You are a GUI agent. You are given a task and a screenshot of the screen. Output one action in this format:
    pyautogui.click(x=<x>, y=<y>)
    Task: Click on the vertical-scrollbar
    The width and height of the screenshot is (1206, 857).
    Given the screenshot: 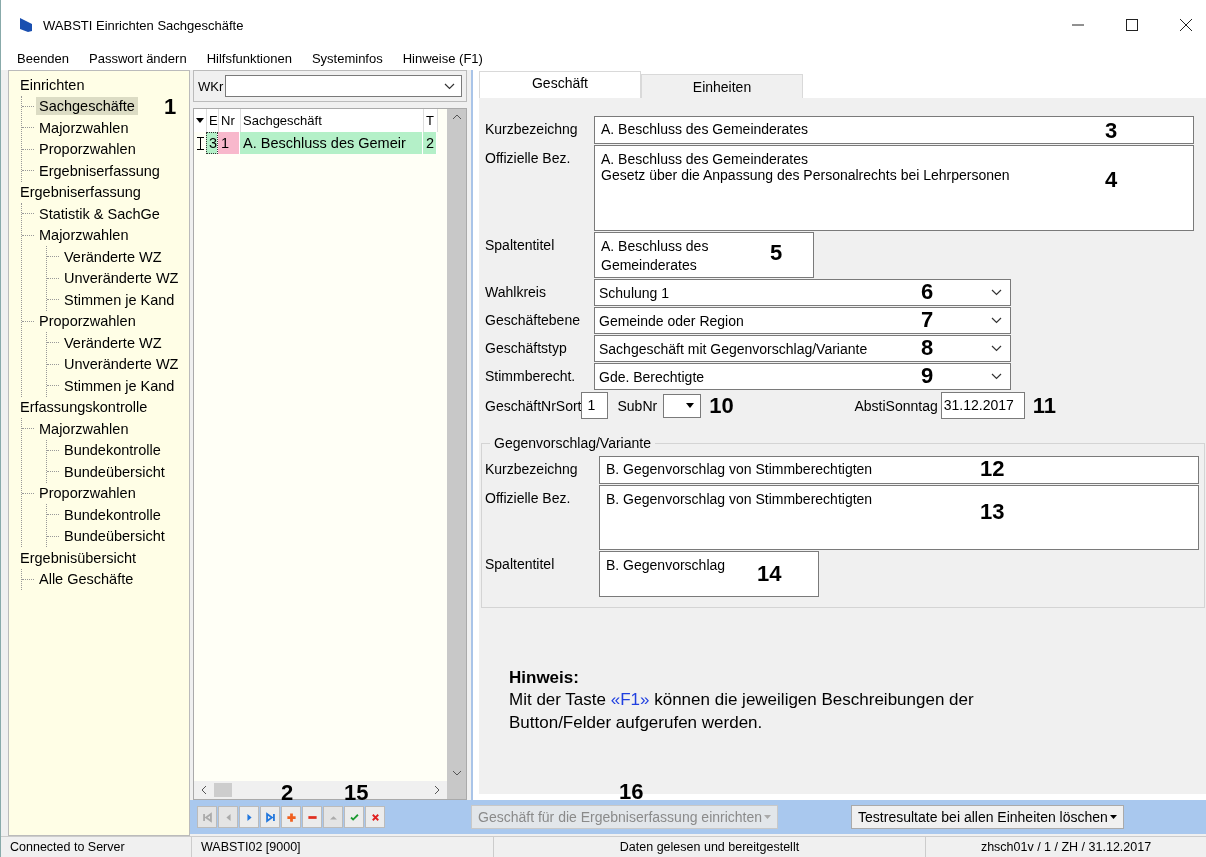 What is the action you would take?
    pyautogui.click(x=456, y=454)
    